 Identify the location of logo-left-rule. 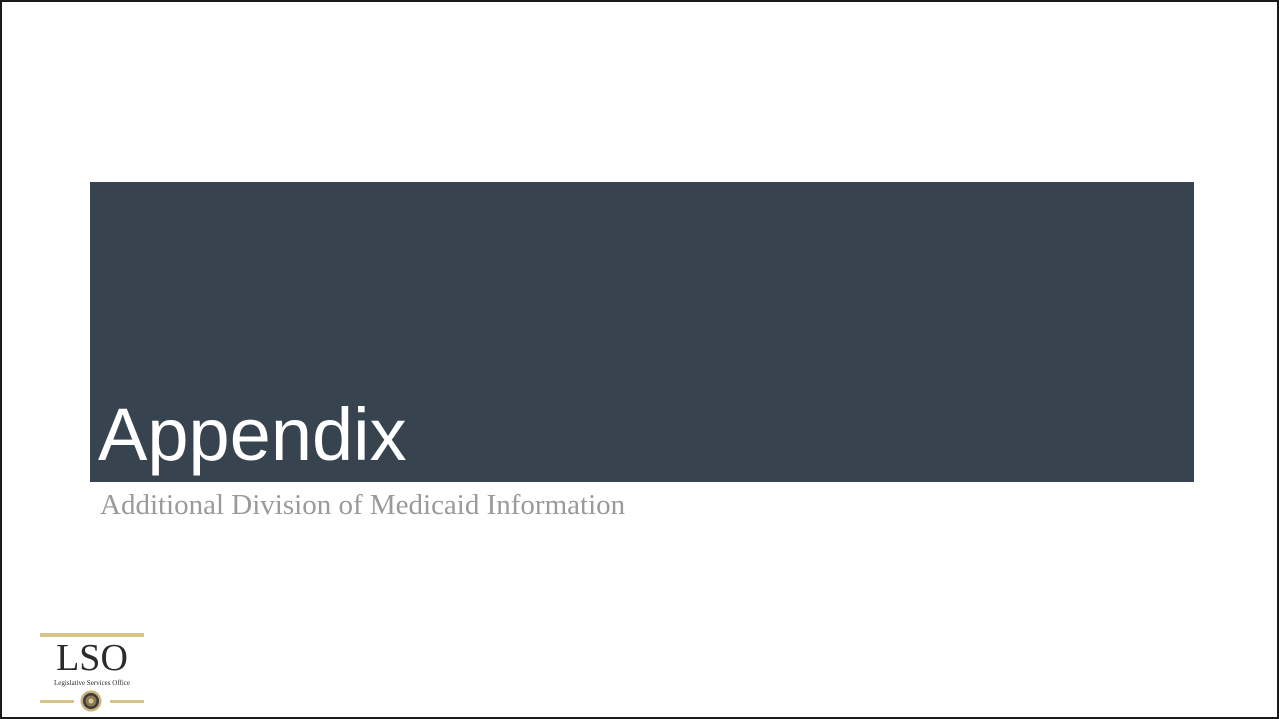
(57, 701).